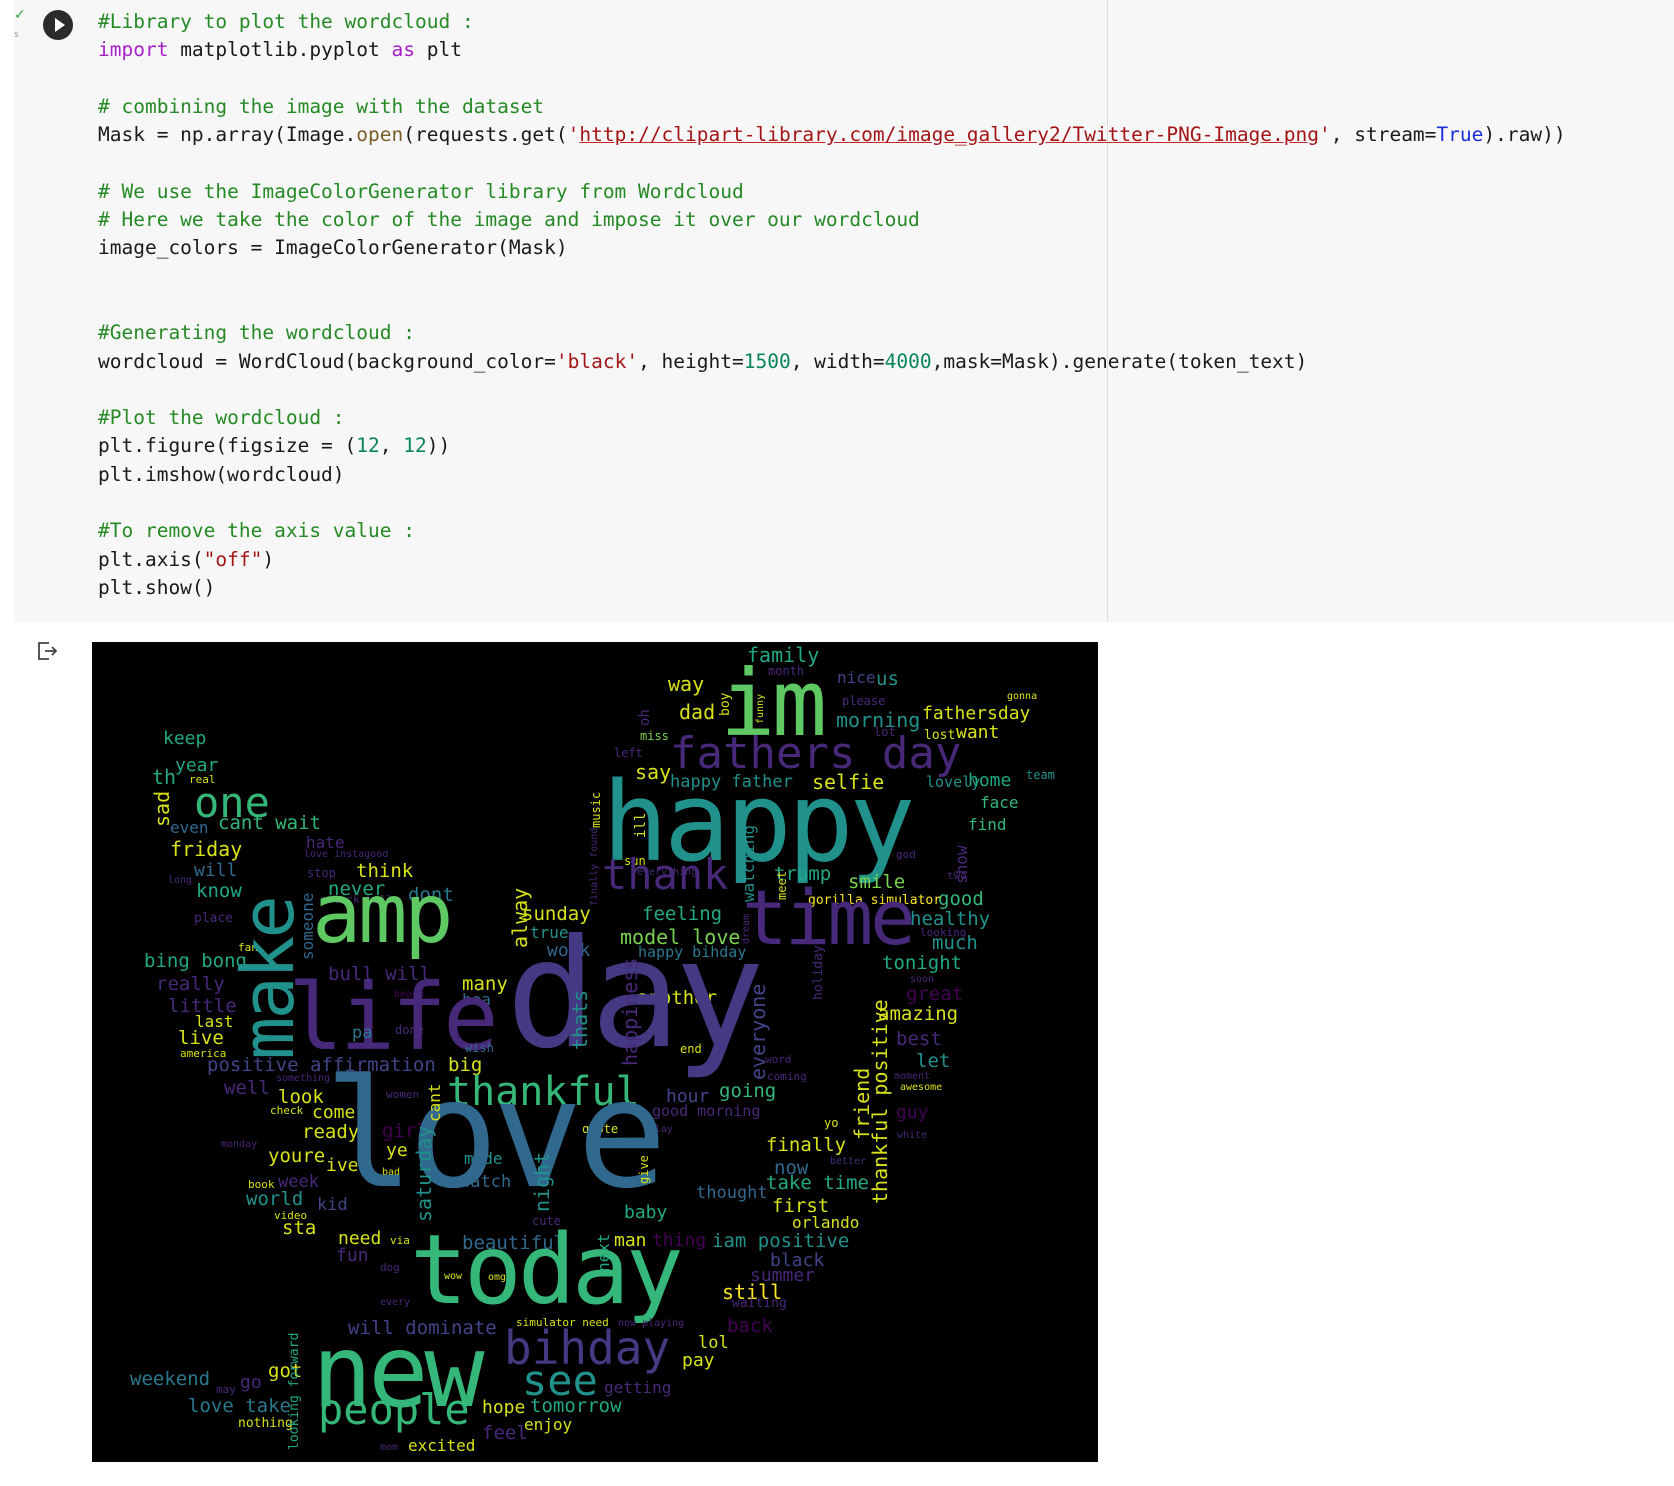  Describe the element at coordinates (434, 1102) in the screenshot. I see `wordcloud-word: cant` at that location.